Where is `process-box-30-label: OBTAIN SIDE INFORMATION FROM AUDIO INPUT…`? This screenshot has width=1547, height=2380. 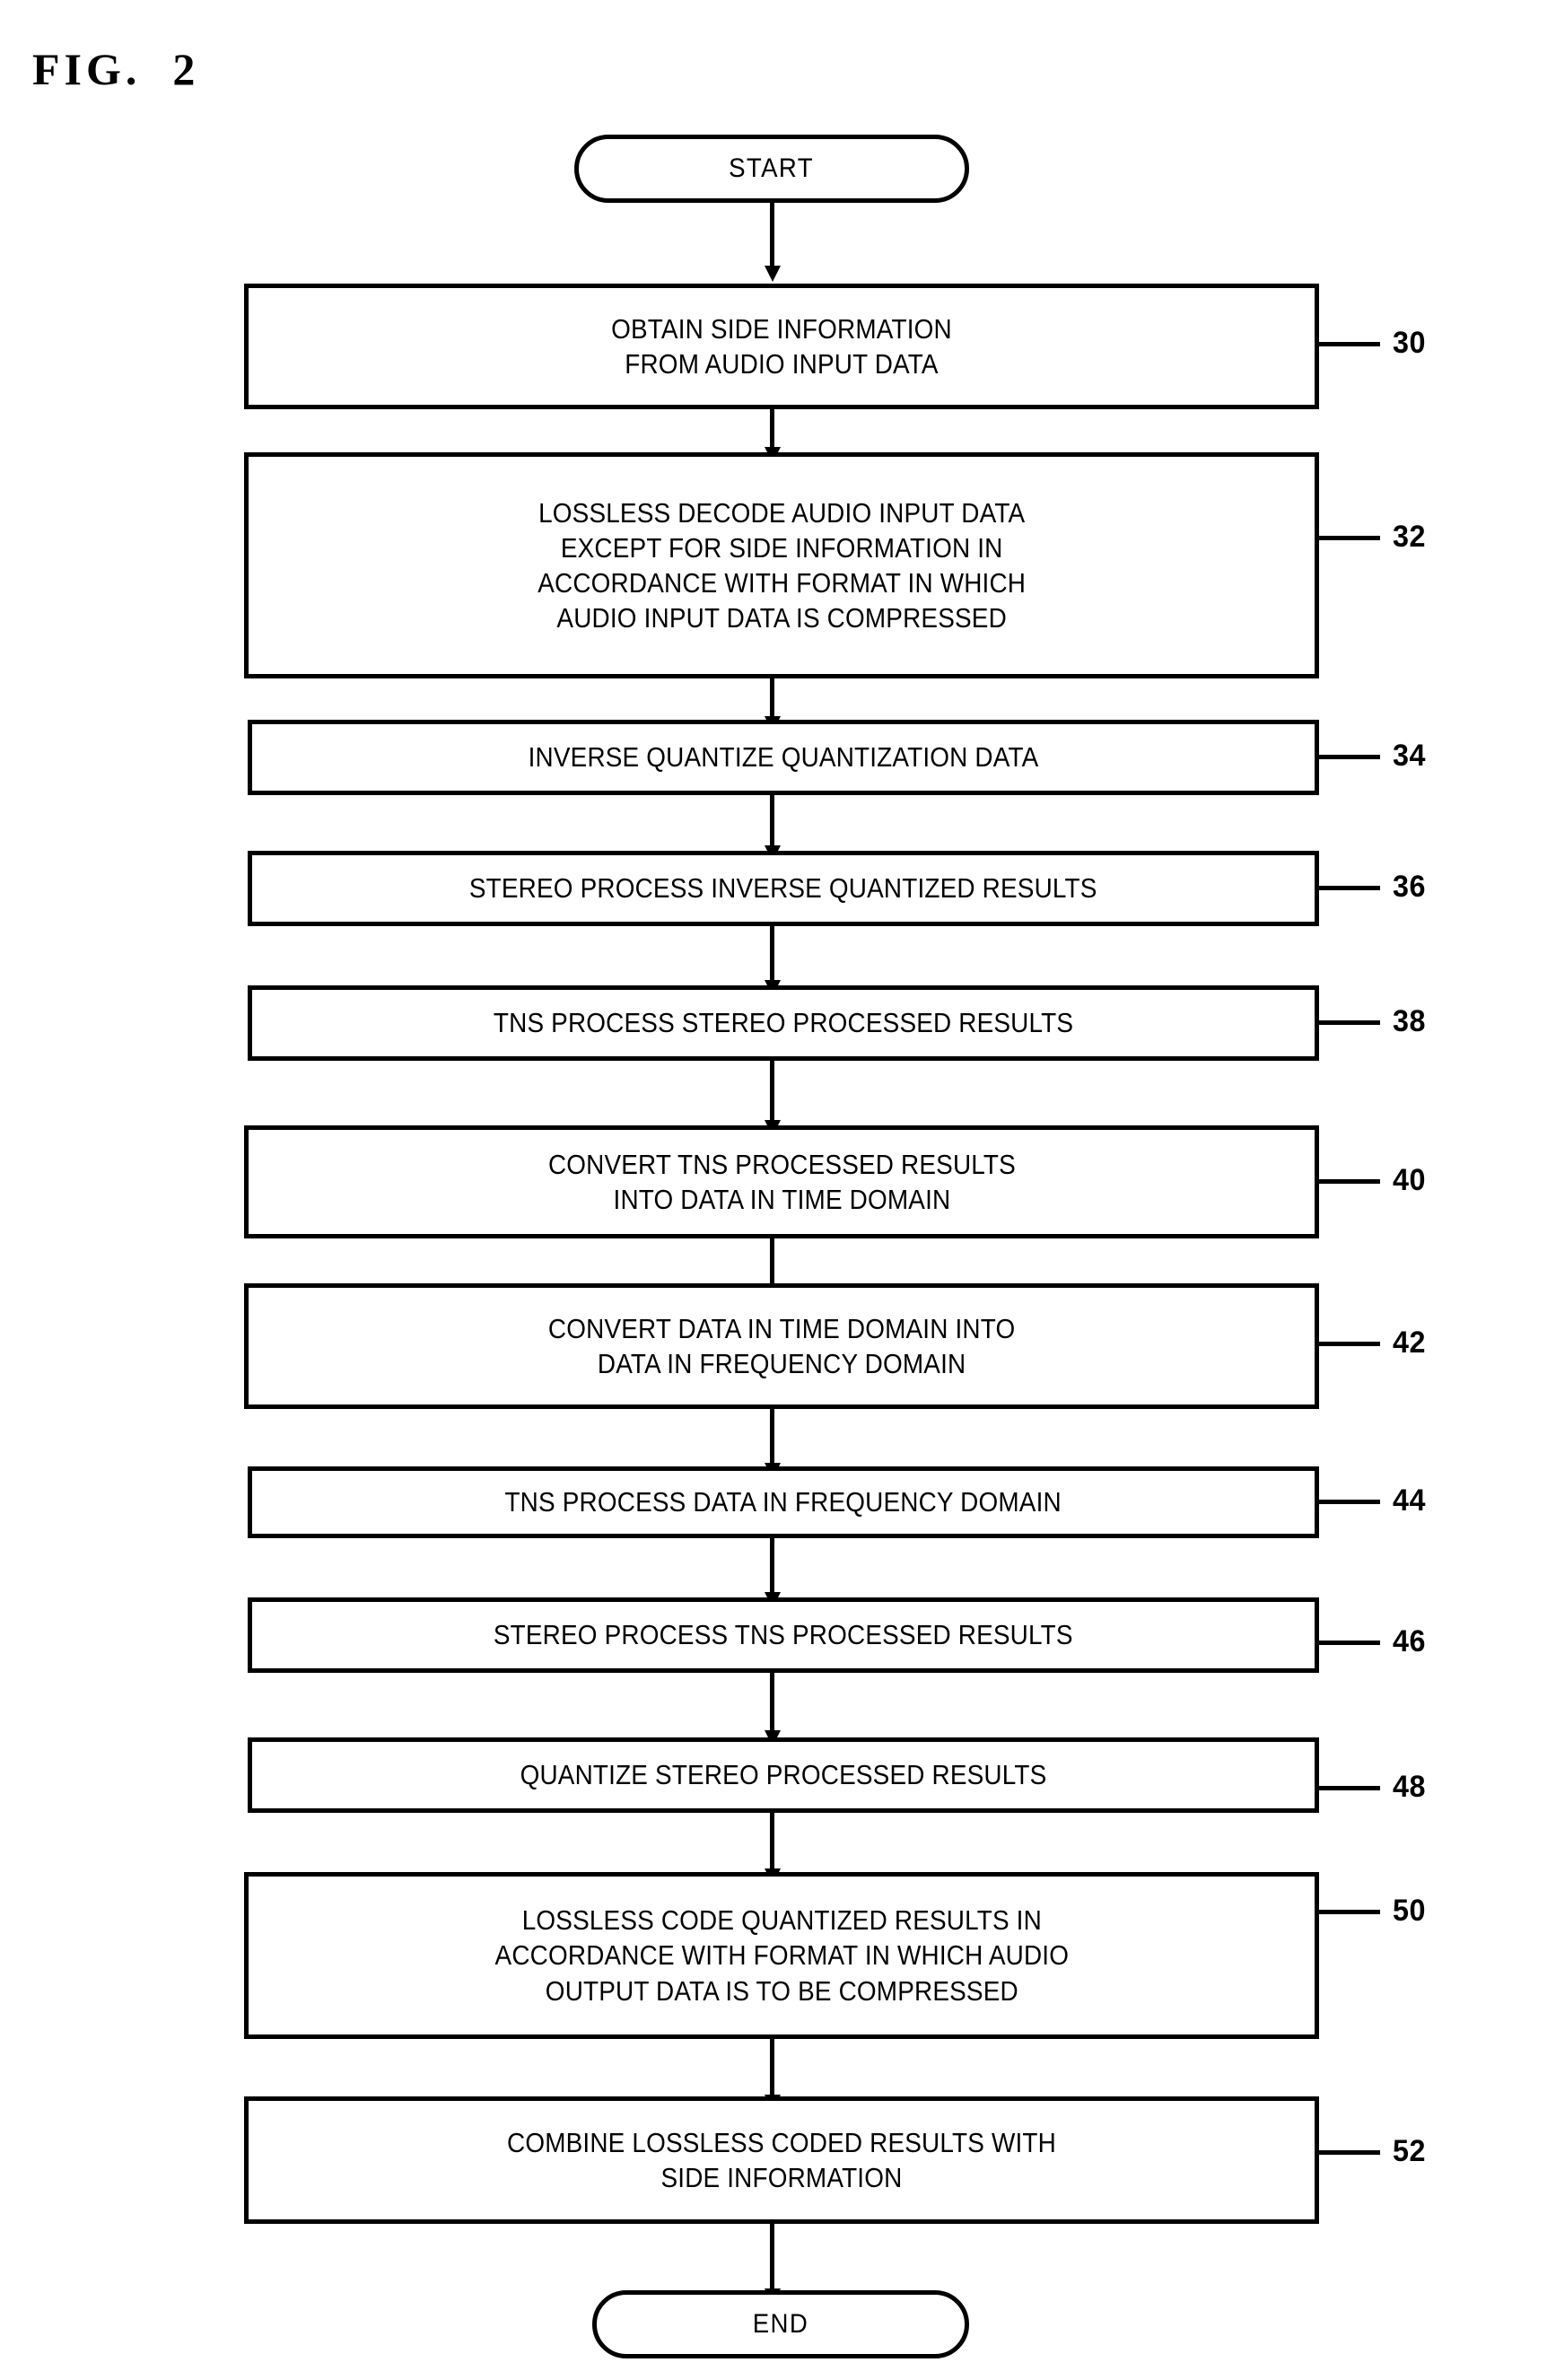
process-box-30-label: OBTAIN SIDE INFORMATION FROM AUDIO INPUT… is located at coordinates (782, 346).